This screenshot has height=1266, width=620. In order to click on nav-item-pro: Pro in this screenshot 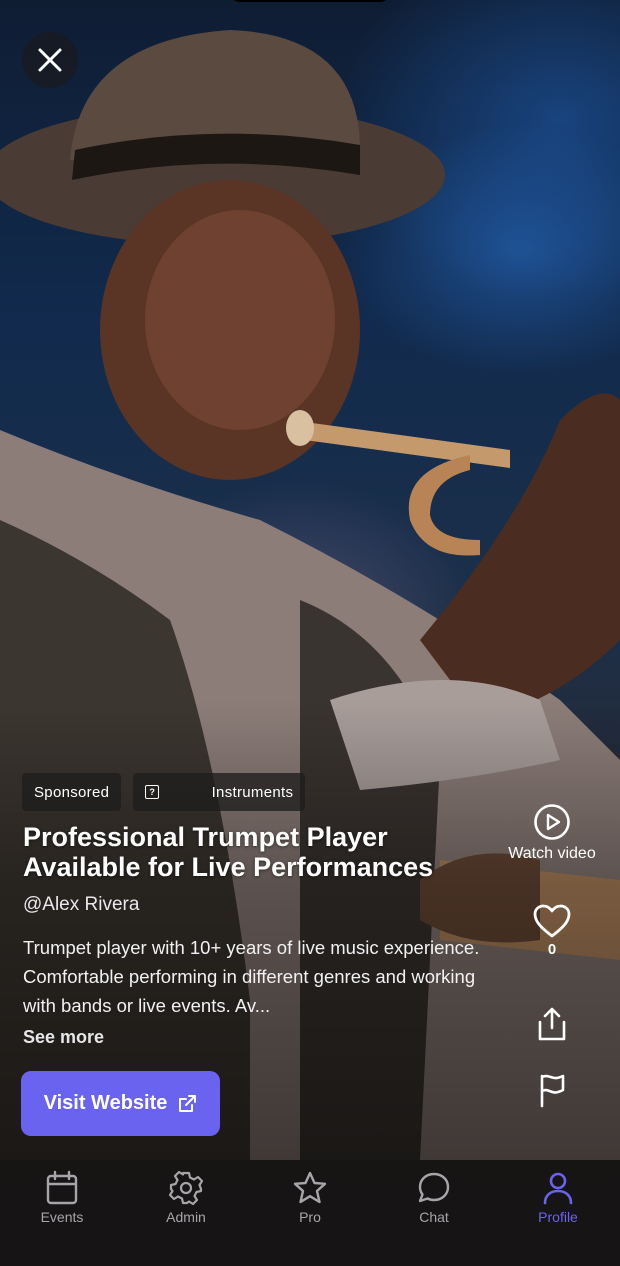, I will do `click(310, 1213)`.